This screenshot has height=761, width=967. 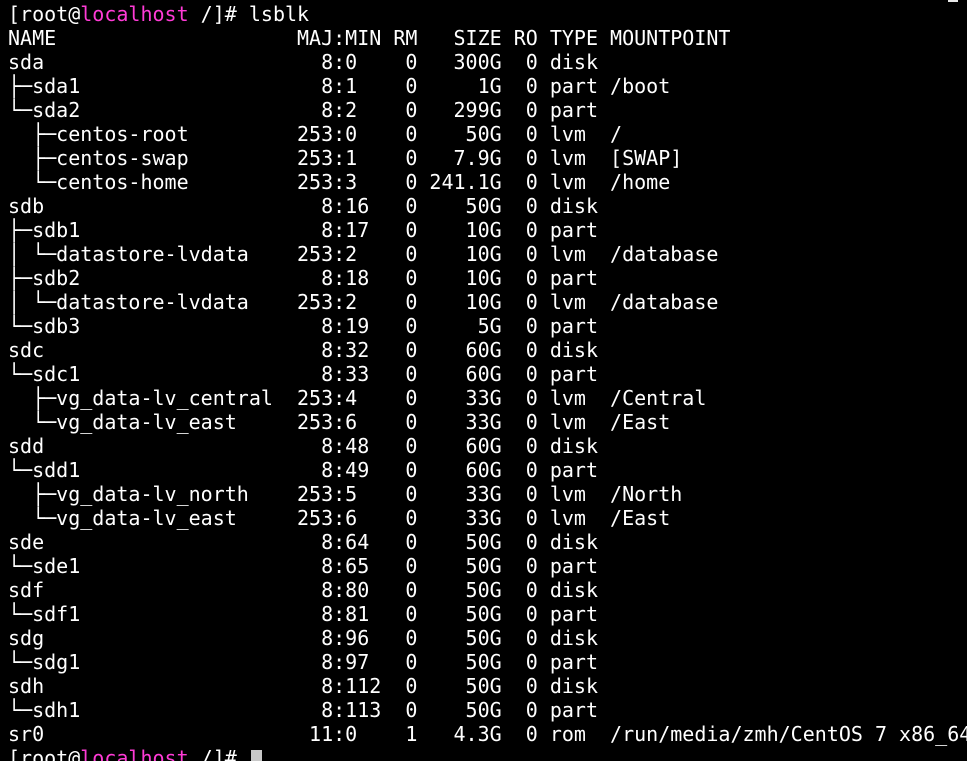 I want to click on output-line: sdc 8:32 0 60G 0 disk, so click(x=309, y=350).